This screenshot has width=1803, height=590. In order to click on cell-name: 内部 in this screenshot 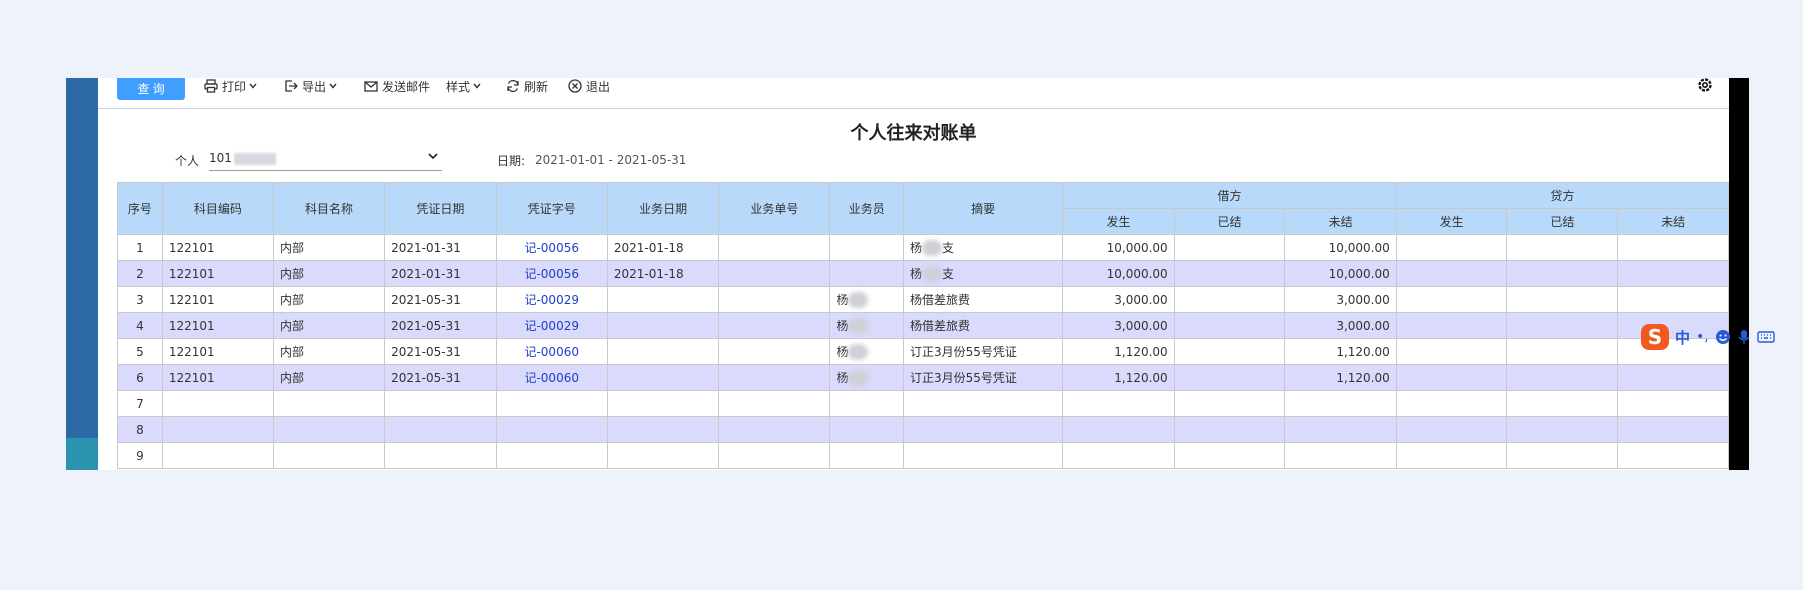, I will do `click(329, 377)`.